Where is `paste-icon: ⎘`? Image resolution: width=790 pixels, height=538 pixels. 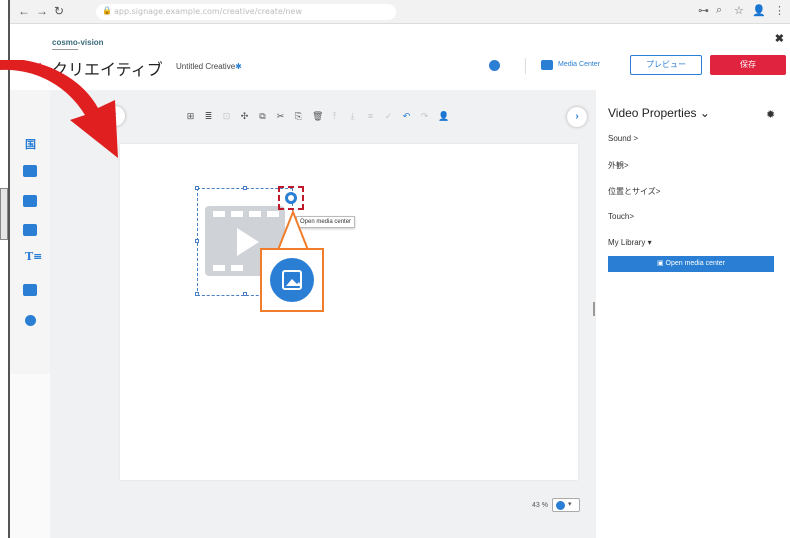
paste-icon: ⎘ is located at coordinates (298, 116).